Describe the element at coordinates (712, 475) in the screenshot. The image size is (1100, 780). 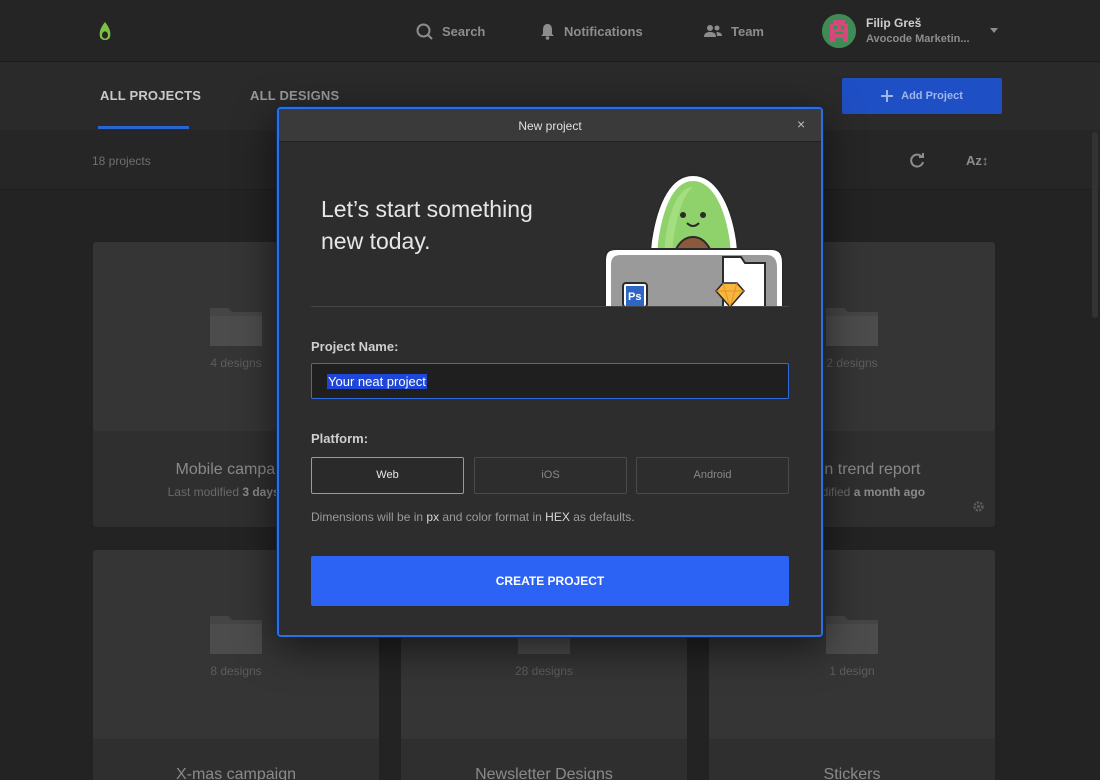
I see `platform-android-button: Android` at that location.